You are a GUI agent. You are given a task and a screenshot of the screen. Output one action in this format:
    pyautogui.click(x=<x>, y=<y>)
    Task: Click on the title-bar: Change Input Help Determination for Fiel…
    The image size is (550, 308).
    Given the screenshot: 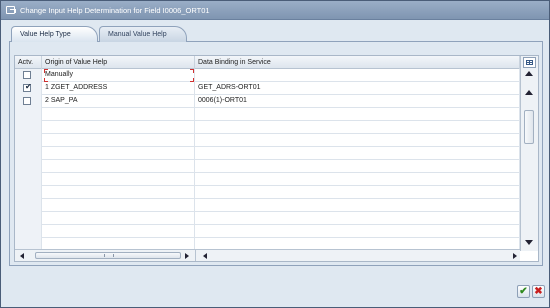 What is the action you would take?
    pyautogui.click(x=275, y=10)
    